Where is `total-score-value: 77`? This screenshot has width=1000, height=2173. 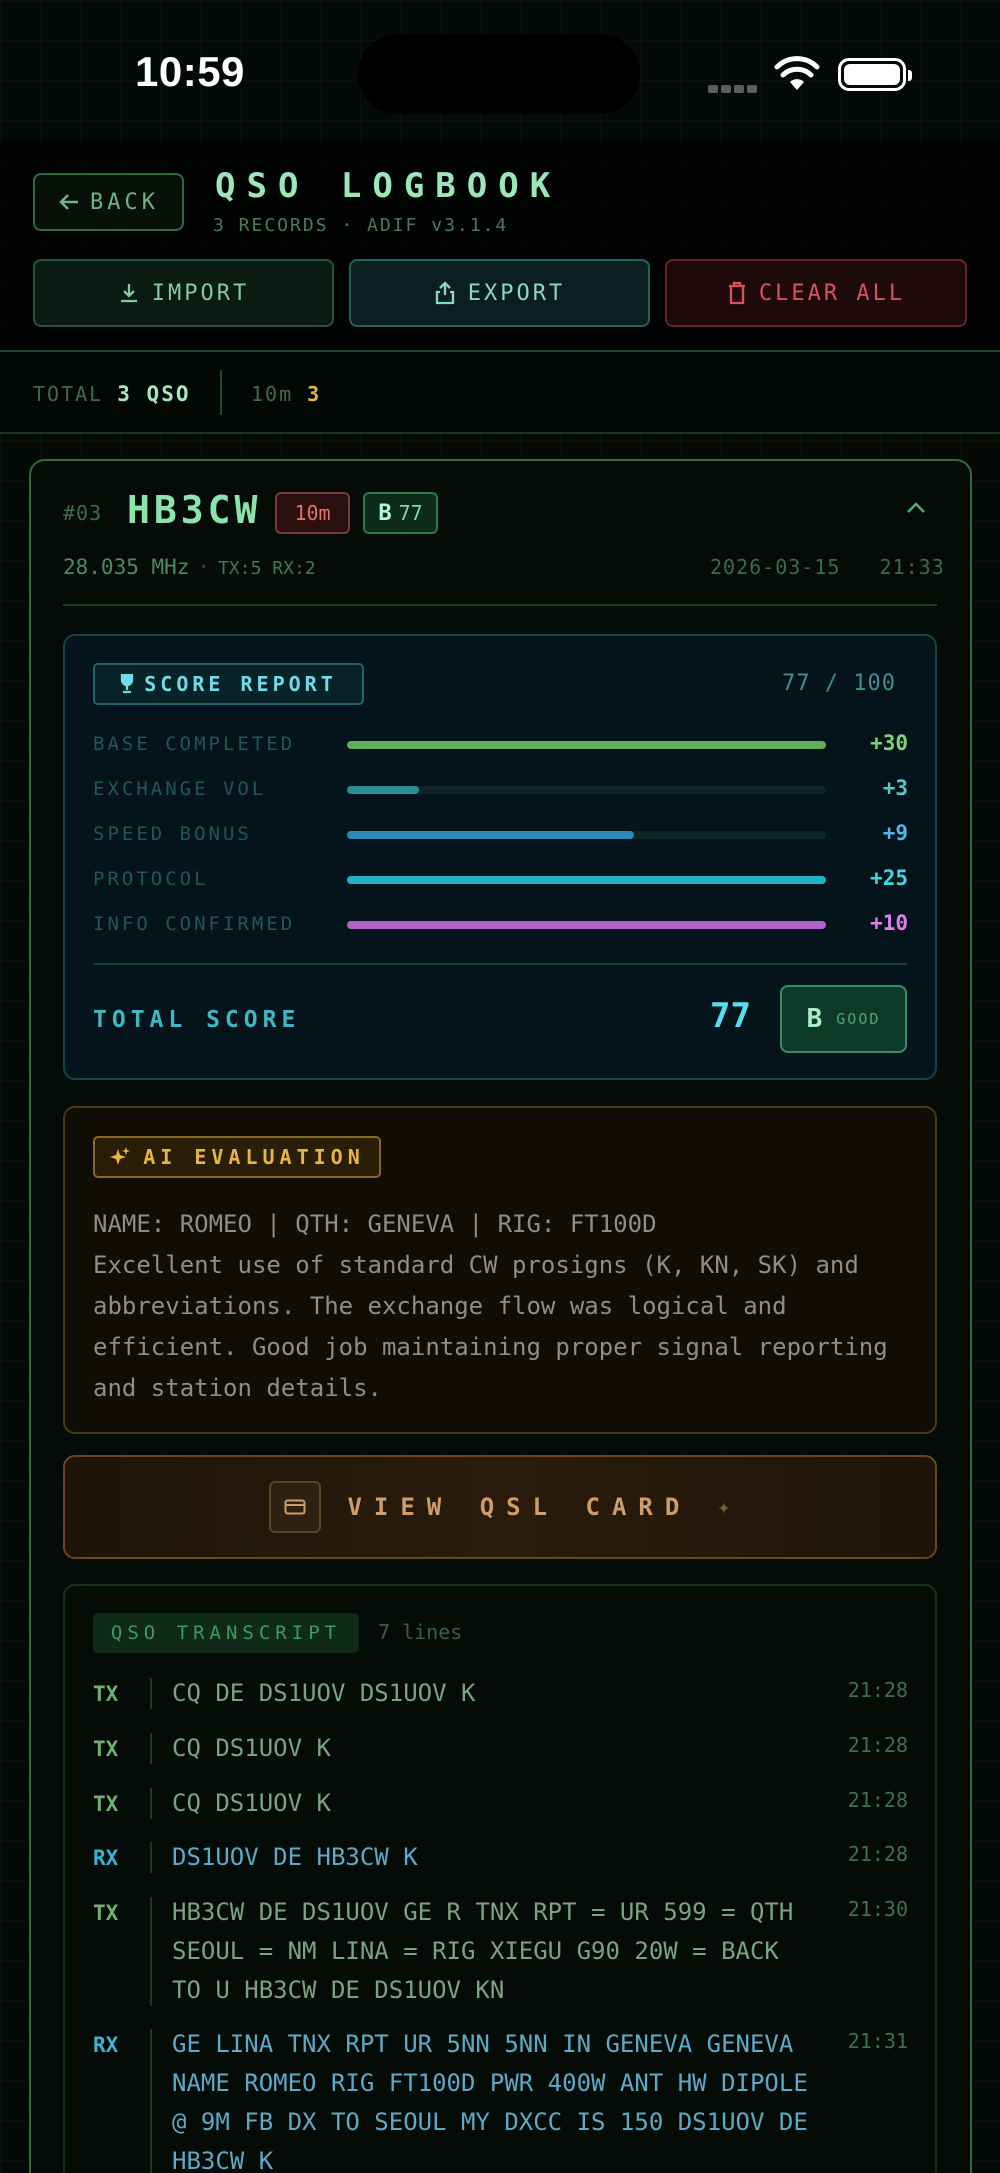
total-score-value: 77 is located at coordinates (730, 1016).